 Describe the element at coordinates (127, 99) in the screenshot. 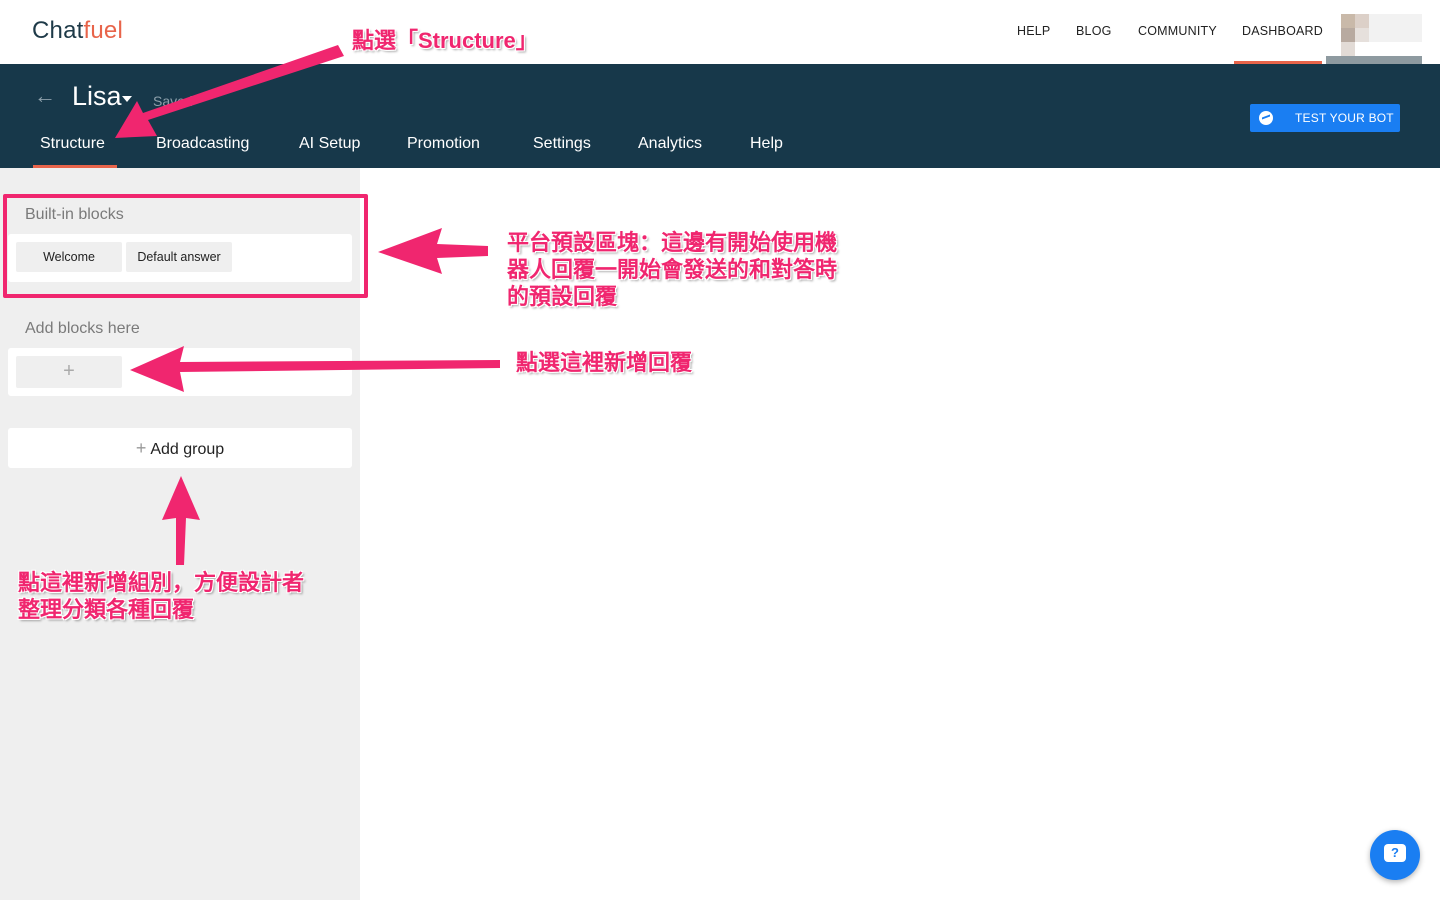

I see `chevron-down-icon` at that location.